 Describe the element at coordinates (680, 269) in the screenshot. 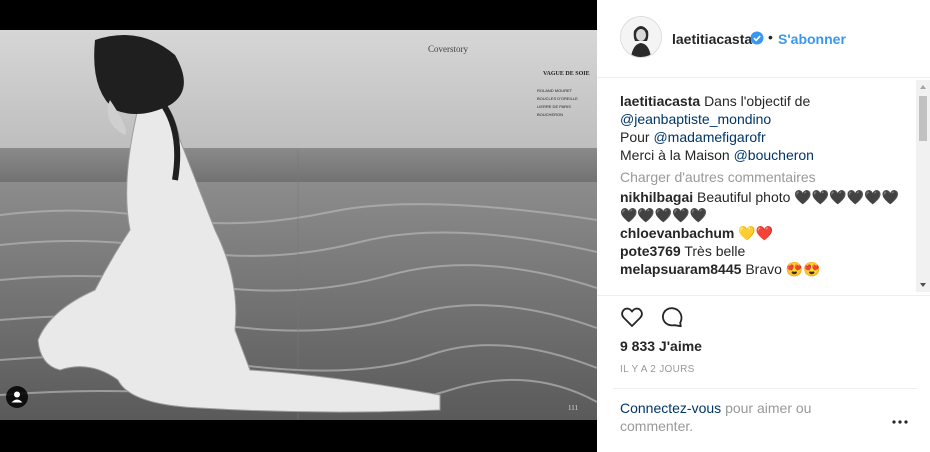

I see `comment-username: melapsuaram8445` at that location.